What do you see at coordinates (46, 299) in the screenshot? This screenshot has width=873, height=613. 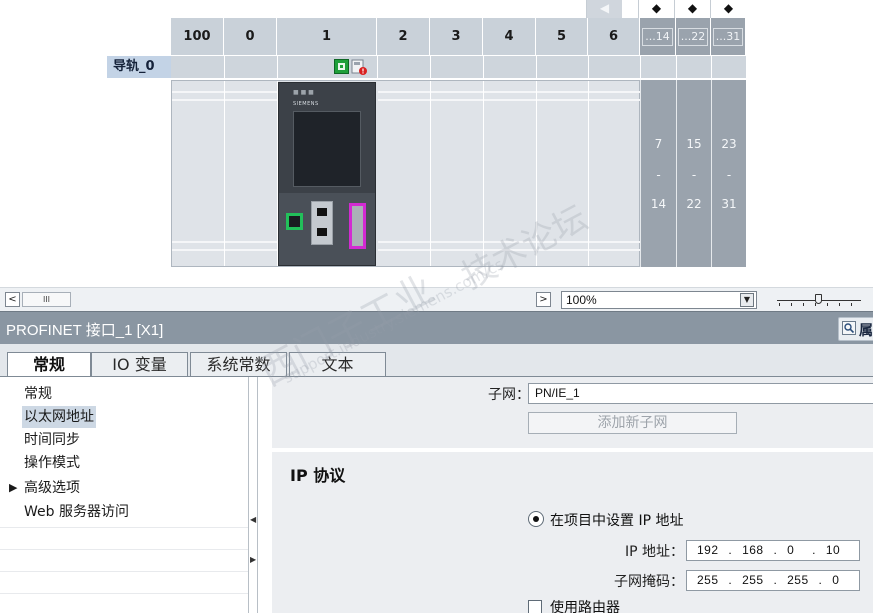 I see `horizontal-scrollbar: III` at bounding box center [46, 299].